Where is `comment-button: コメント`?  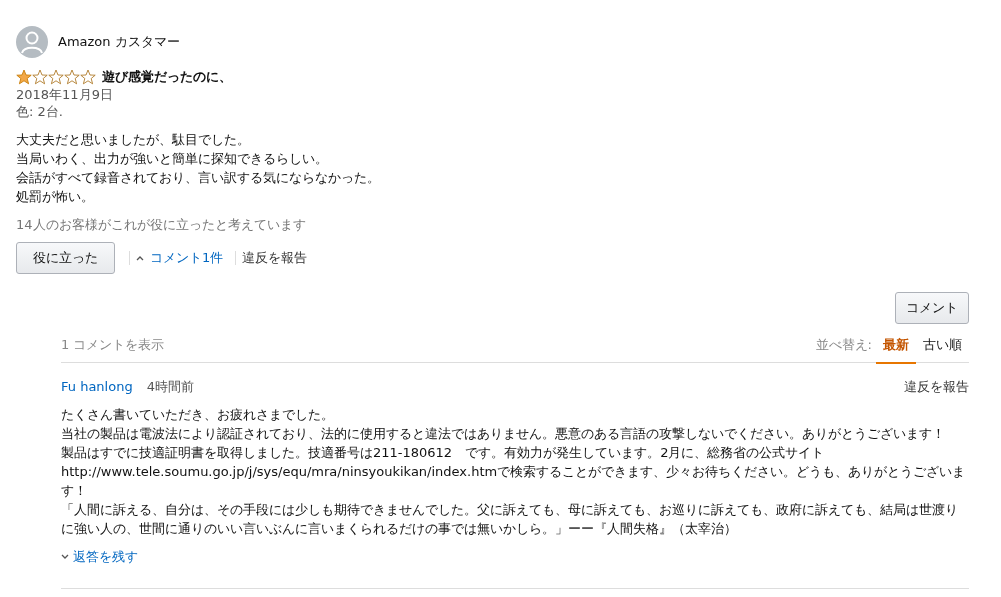
comment-button: コメント is located at coordinates (932, 308).